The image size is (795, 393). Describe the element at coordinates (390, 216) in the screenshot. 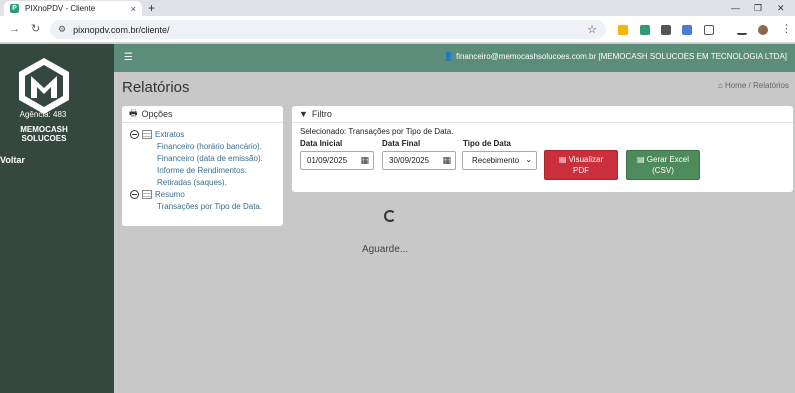

I see `loading-spinner` at that location.